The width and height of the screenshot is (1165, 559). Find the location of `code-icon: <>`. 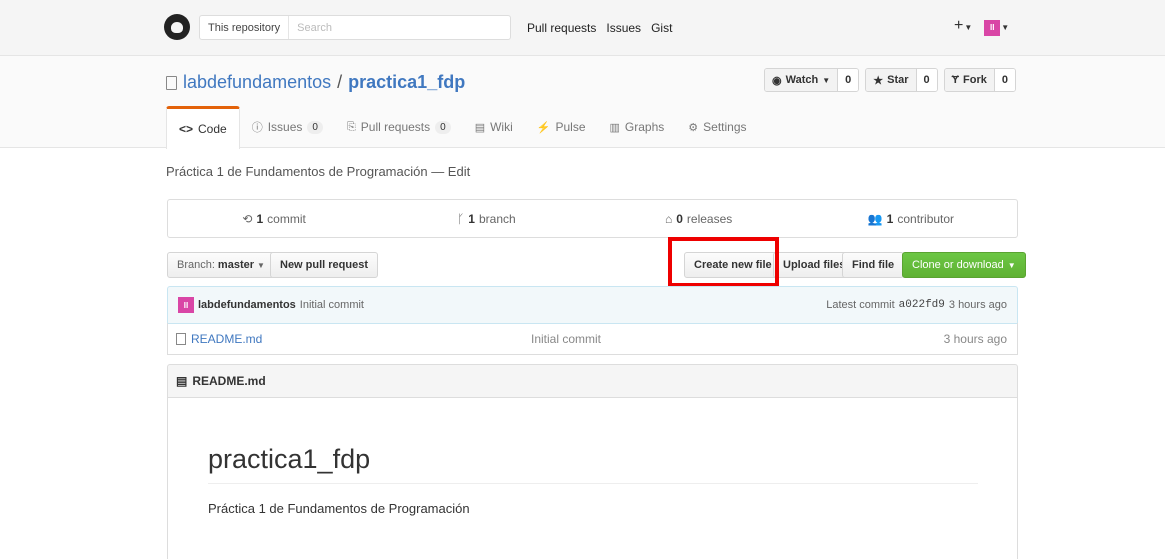

code-icon: <> is located at coordinates (186, 129).